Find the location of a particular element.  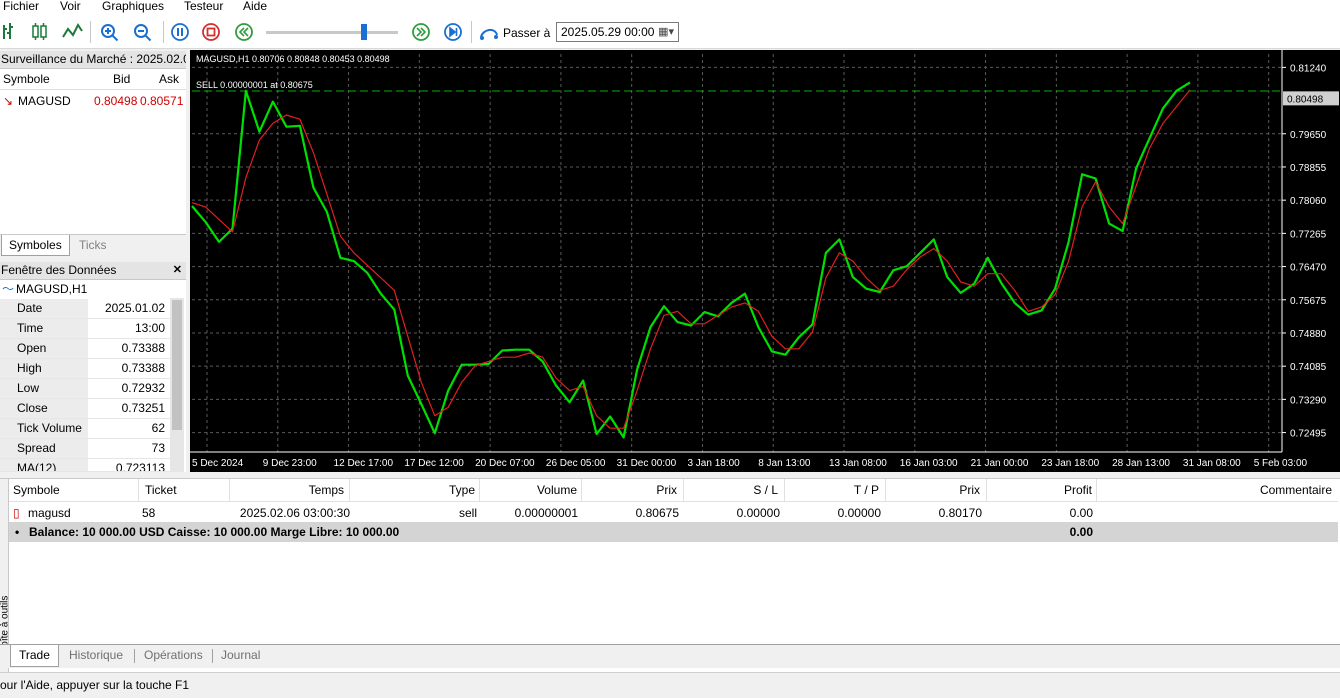

candlestick-icon is located at coordinates (40, 32).